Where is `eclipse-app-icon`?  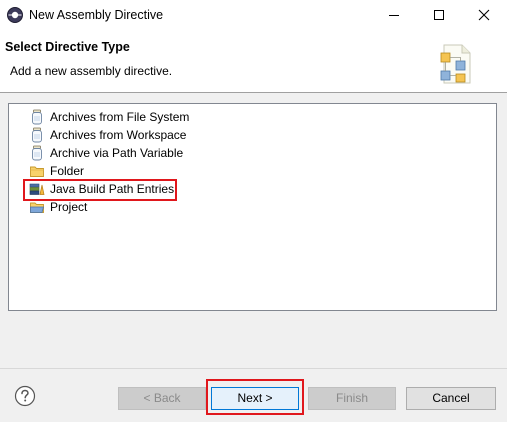
eclipse-app-icon is located at coordinates (15, 15).